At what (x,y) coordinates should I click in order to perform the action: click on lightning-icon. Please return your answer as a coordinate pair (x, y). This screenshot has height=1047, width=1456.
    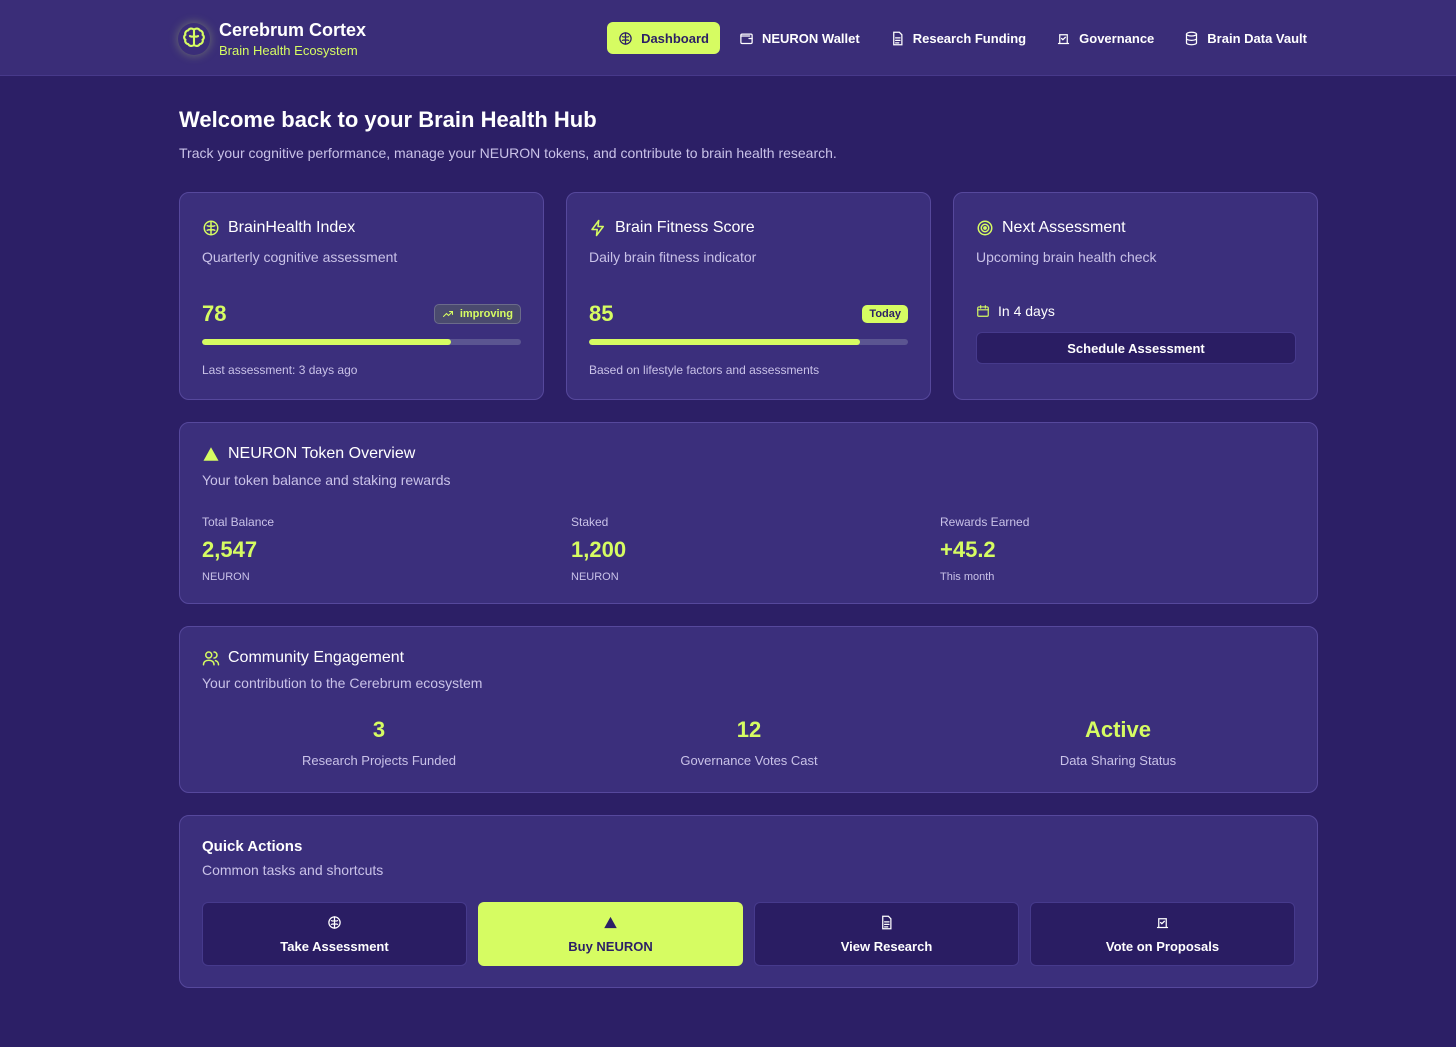
    Looking at the image, I should click on (597, 228).